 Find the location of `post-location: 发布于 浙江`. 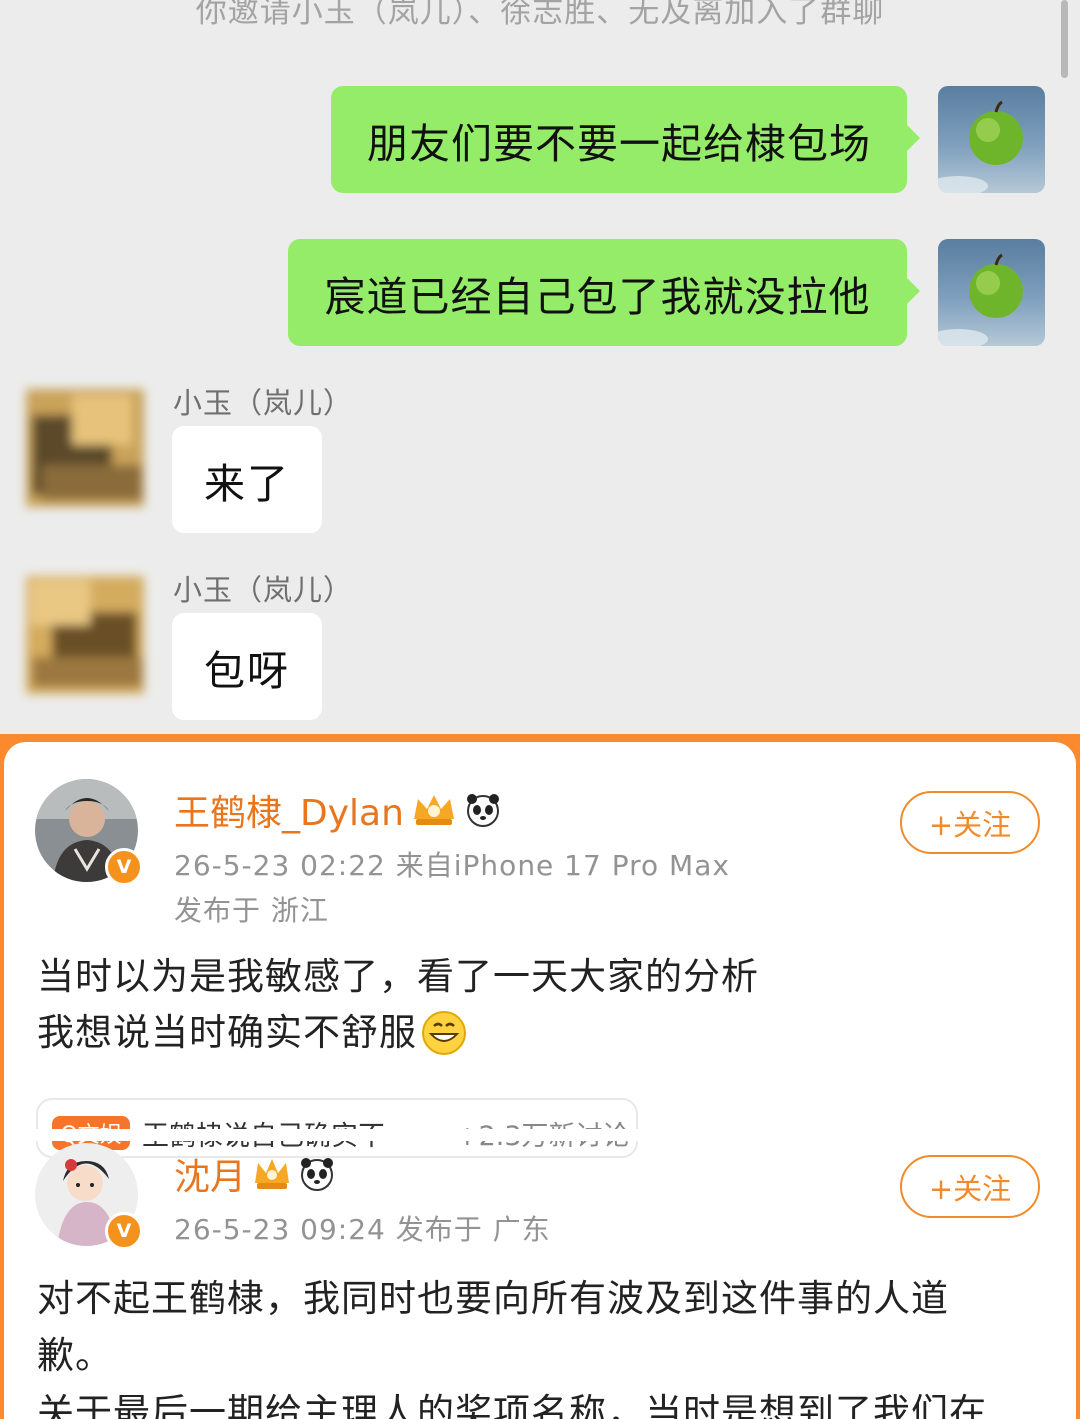

post-location: 发布于 浙江 is located at coordinates (251, 910).